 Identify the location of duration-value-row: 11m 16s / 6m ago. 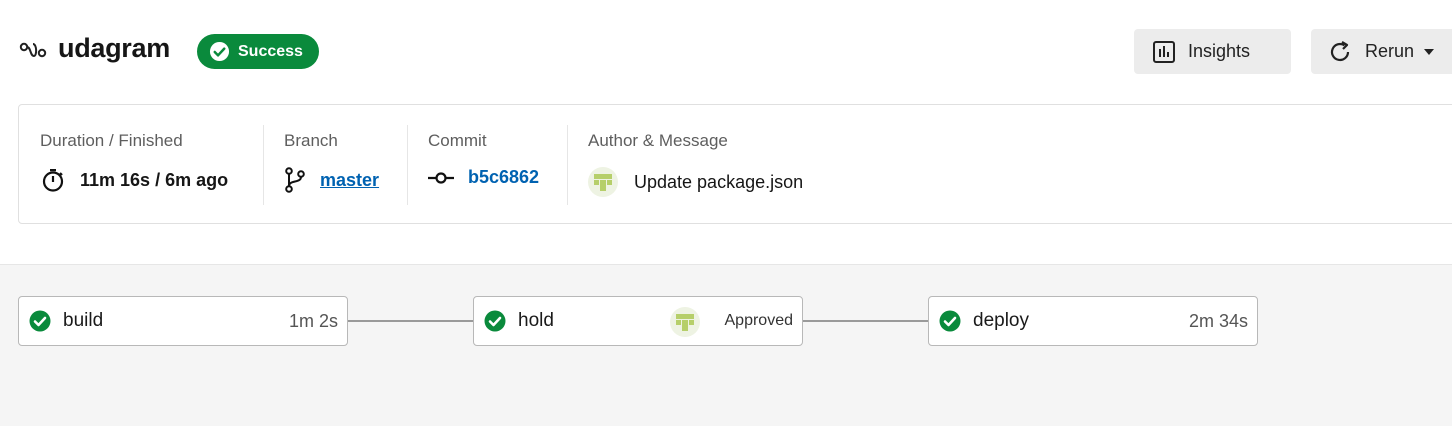
(134, 180).